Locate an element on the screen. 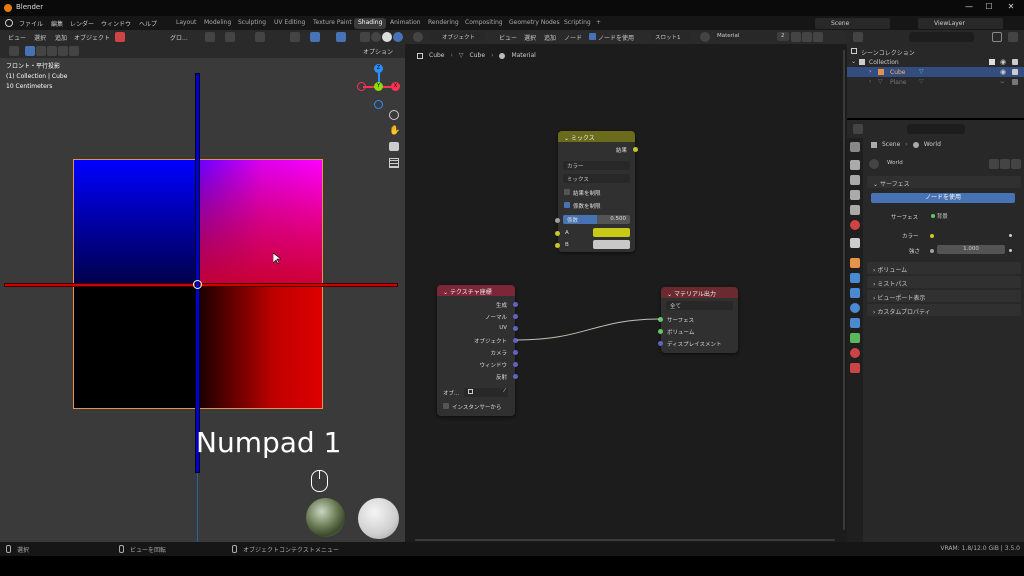 This screenshot has width=1024, height=576. tab-animation: Animation is located at coordinates (405, 23).